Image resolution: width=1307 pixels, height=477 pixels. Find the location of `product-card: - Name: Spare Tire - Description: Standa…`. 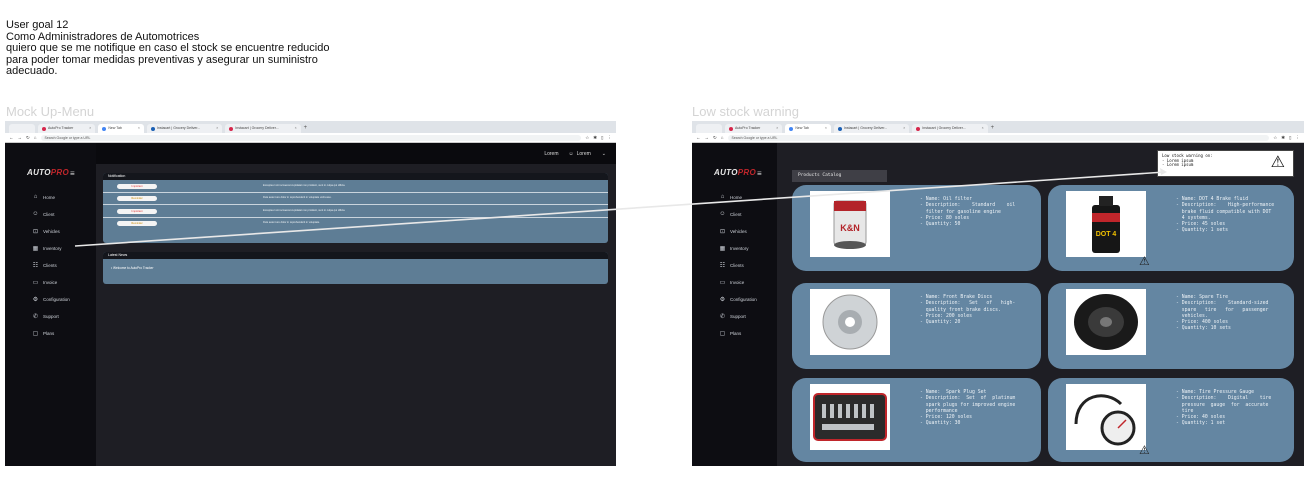

product-card: - Name: Spare Tire - Description: Standa… is located at coordinates (1171, 326).